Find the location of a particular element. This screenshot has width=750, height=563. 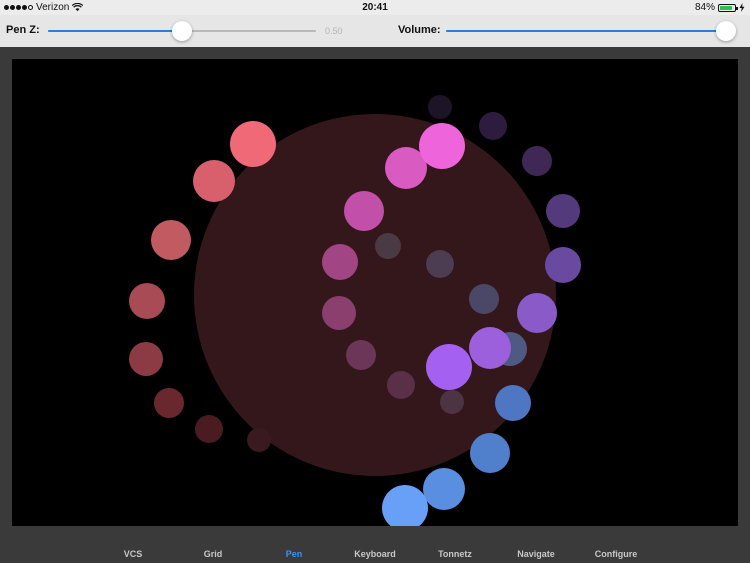

tab-tonnetz: Tonnetz is located at coordinates (455, 554).